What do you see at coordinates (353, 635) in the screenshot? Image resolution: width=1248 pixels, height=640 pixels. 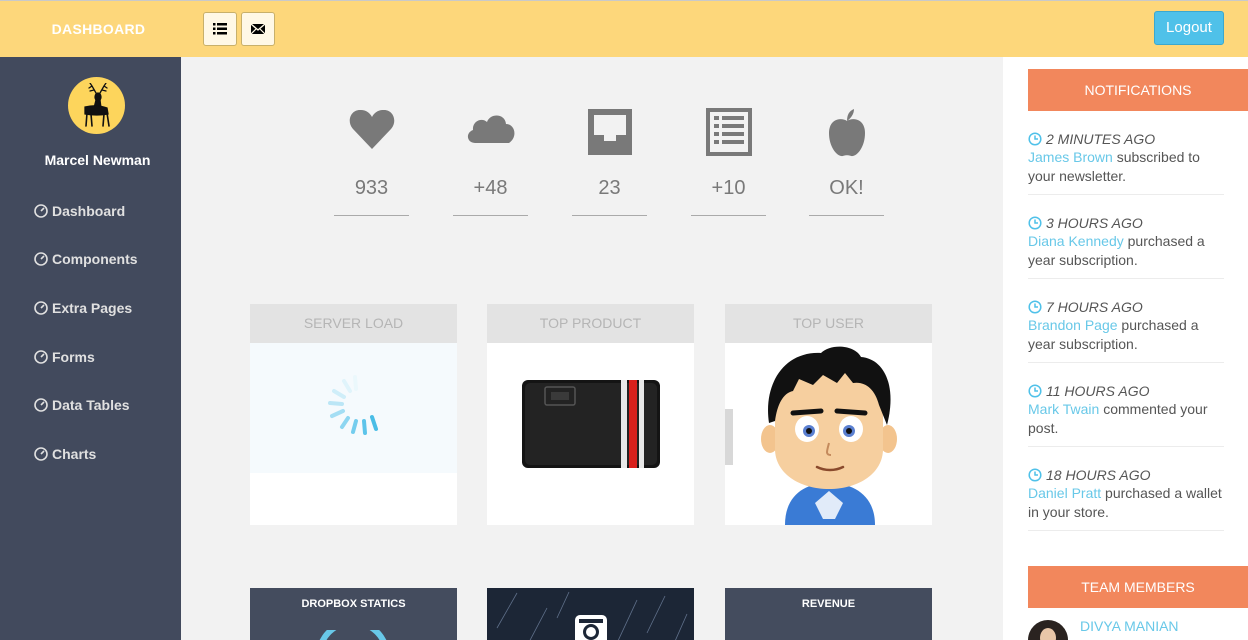 I see `dropbox-donut-chart` at bounding box center [353, 635].